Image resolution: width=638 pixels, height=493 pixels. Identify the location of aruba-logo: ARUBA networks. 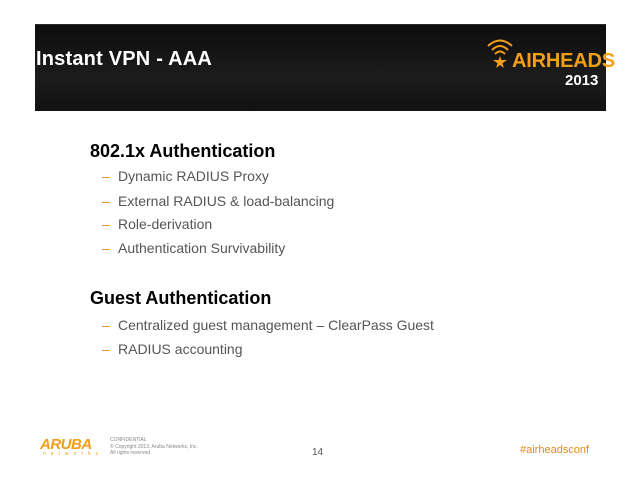
(71, 447).